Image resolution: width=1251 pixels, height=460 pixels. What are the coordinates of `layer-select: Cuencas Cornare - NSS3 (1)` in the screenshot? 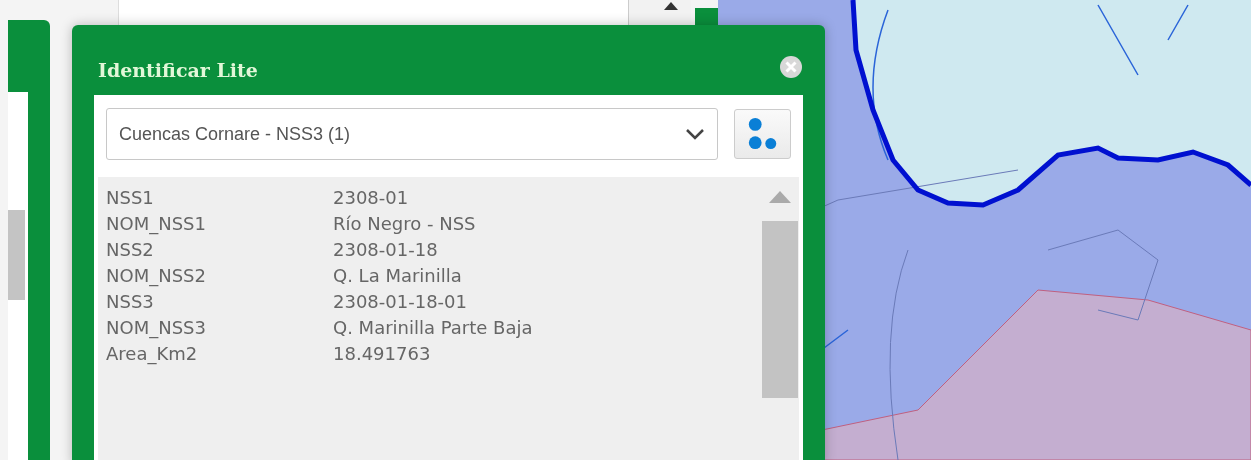 It's located at (412, 134).